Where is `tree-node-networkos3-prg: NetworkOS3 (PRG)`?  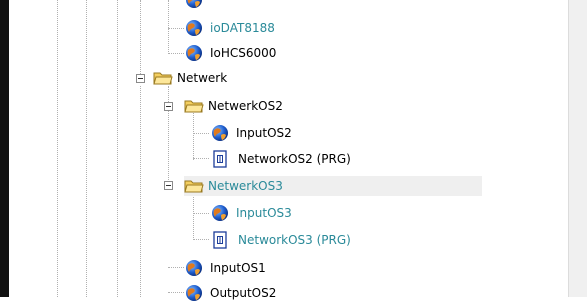 tree-node-networkos3-prg: NetworkOS3 (PRG) is located at coordinates (281, 240).